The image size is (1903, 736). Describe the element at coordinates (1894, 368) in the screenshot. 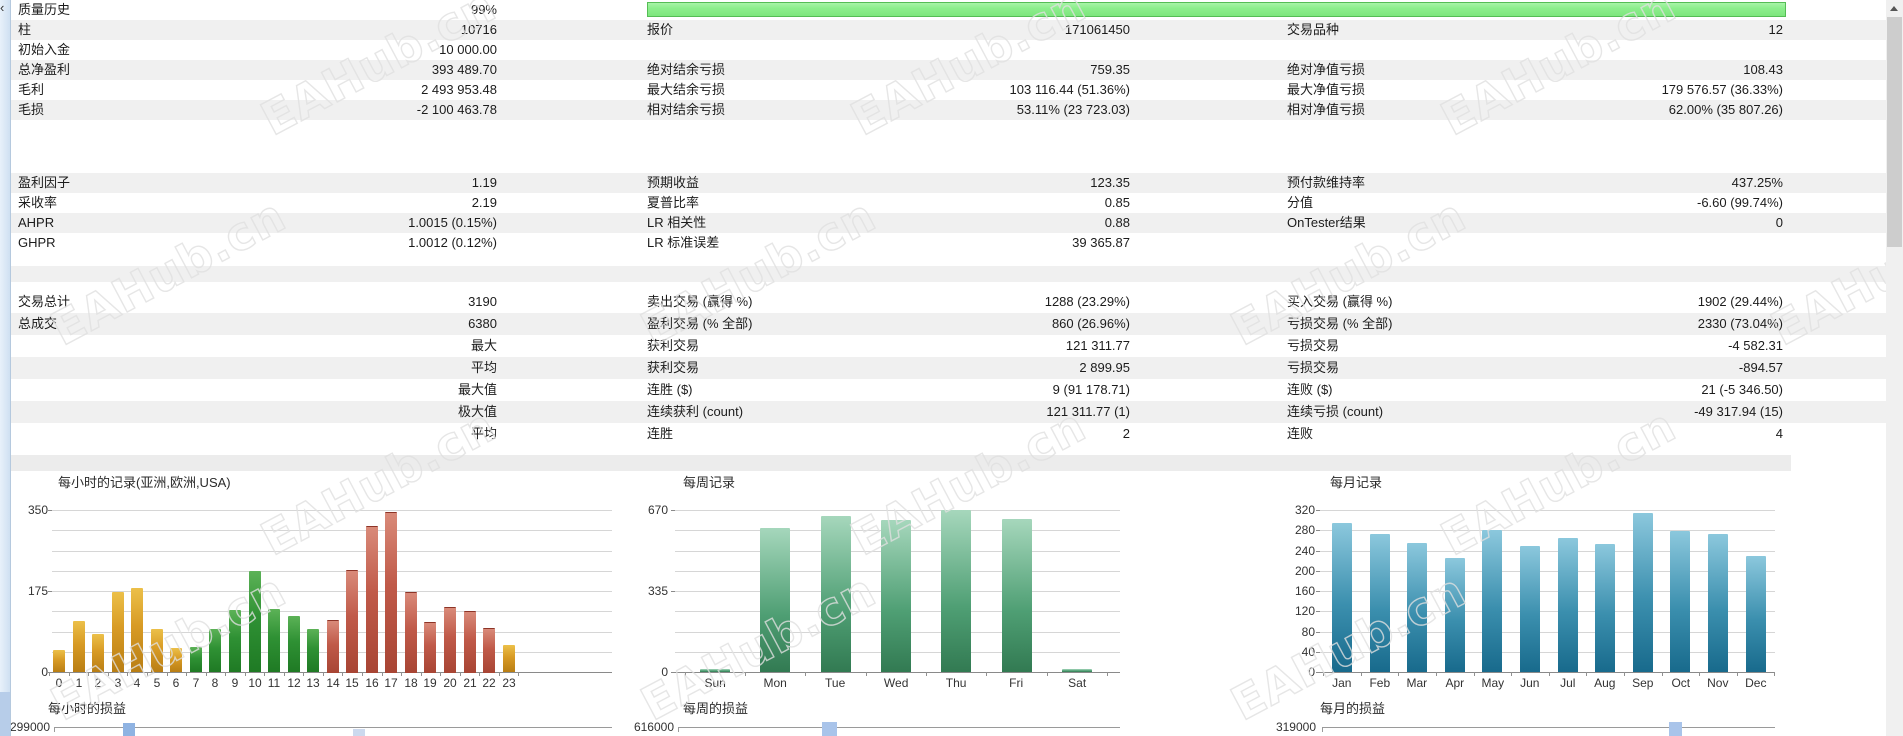

I see `vertical-scrollbar` at that location.